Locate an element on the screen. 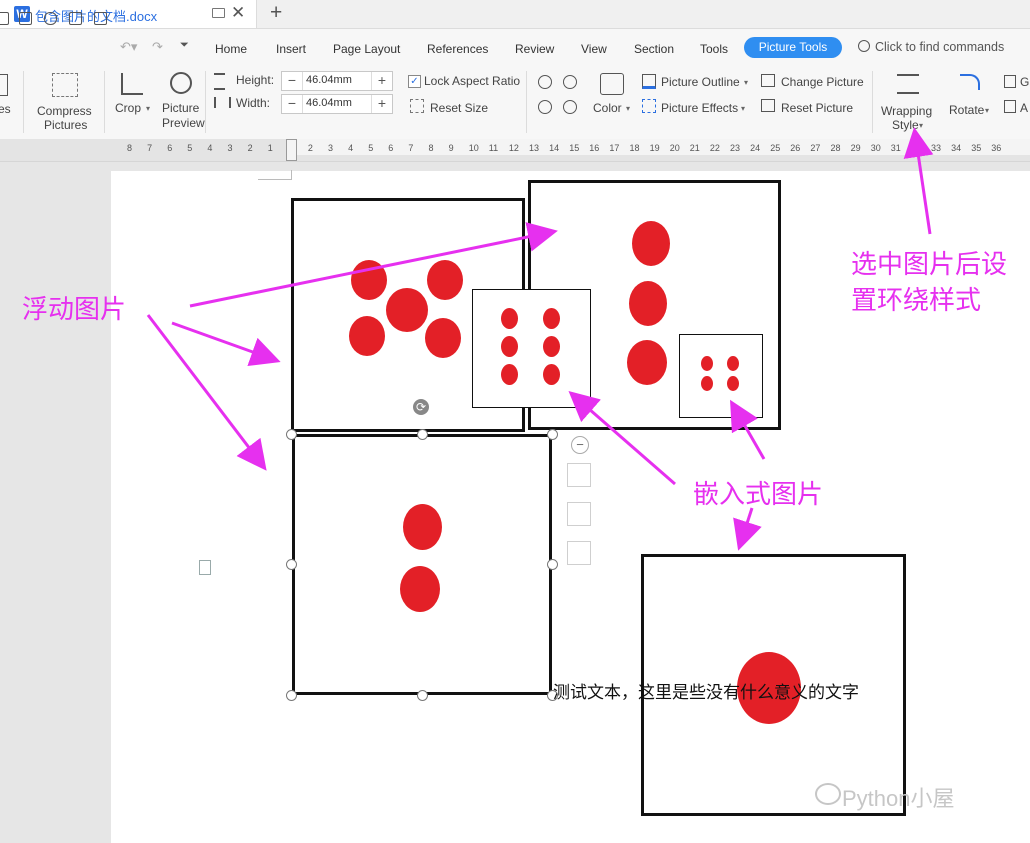 Image resolution: width=1030 pixels, height=843 pixels. floating-picture-annotation: 浮动图片 is located at coordinates (74, 310).